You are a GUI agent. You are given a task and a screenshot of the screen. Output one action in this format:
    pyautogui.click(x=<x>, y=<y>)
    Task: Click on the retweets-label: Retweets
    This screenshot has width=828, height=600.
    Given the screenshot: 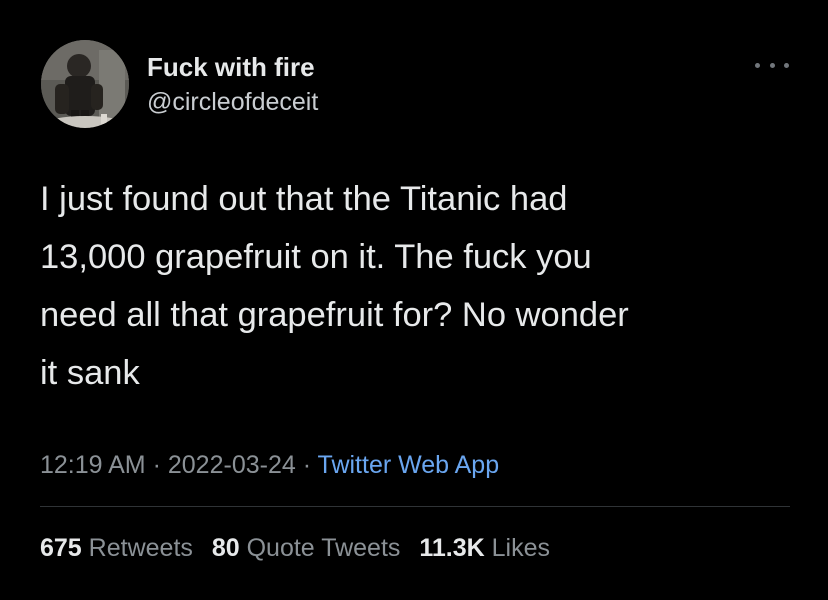 What is the action you would take?
    pyautogui.click(x=140, y=548)
    